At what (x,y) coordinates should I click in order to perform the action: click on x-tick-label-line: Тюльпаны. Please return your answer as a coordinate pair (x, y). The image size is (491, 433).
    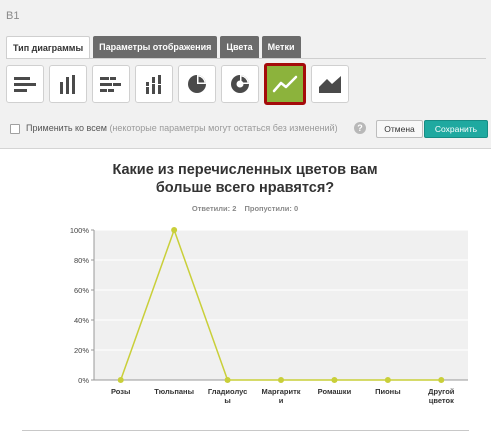
    Looking at the image, I should click on (174, 391).